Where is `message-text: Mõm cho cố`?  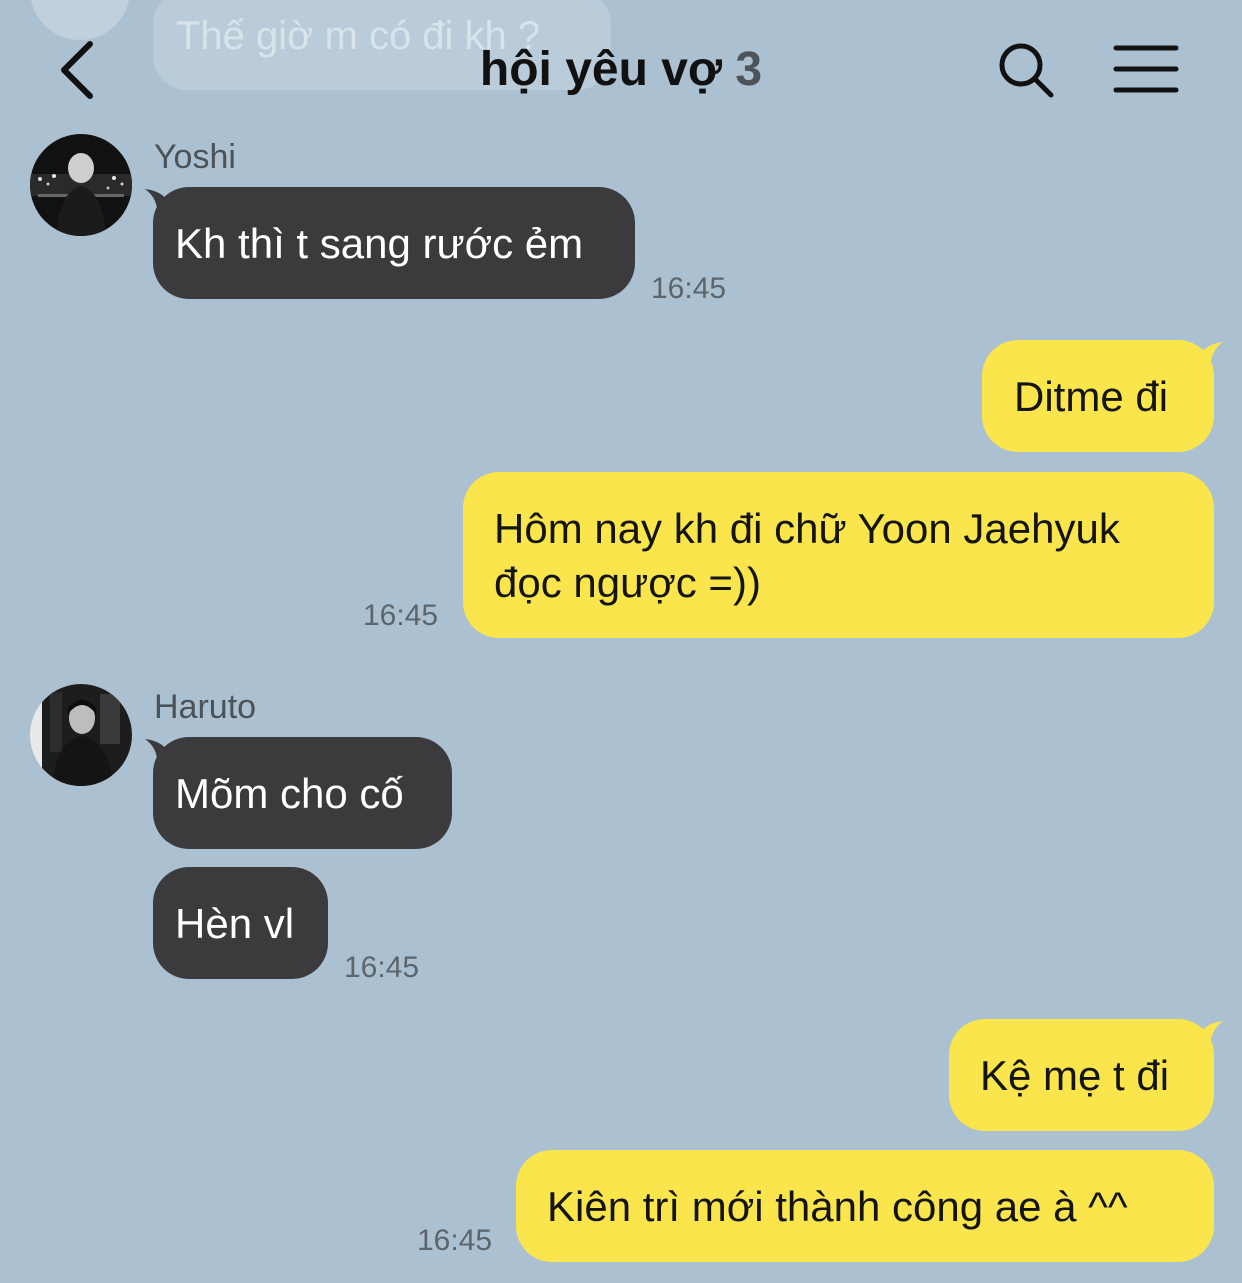
message-text: Mõm cho cố is located at coordinates (289, 793).